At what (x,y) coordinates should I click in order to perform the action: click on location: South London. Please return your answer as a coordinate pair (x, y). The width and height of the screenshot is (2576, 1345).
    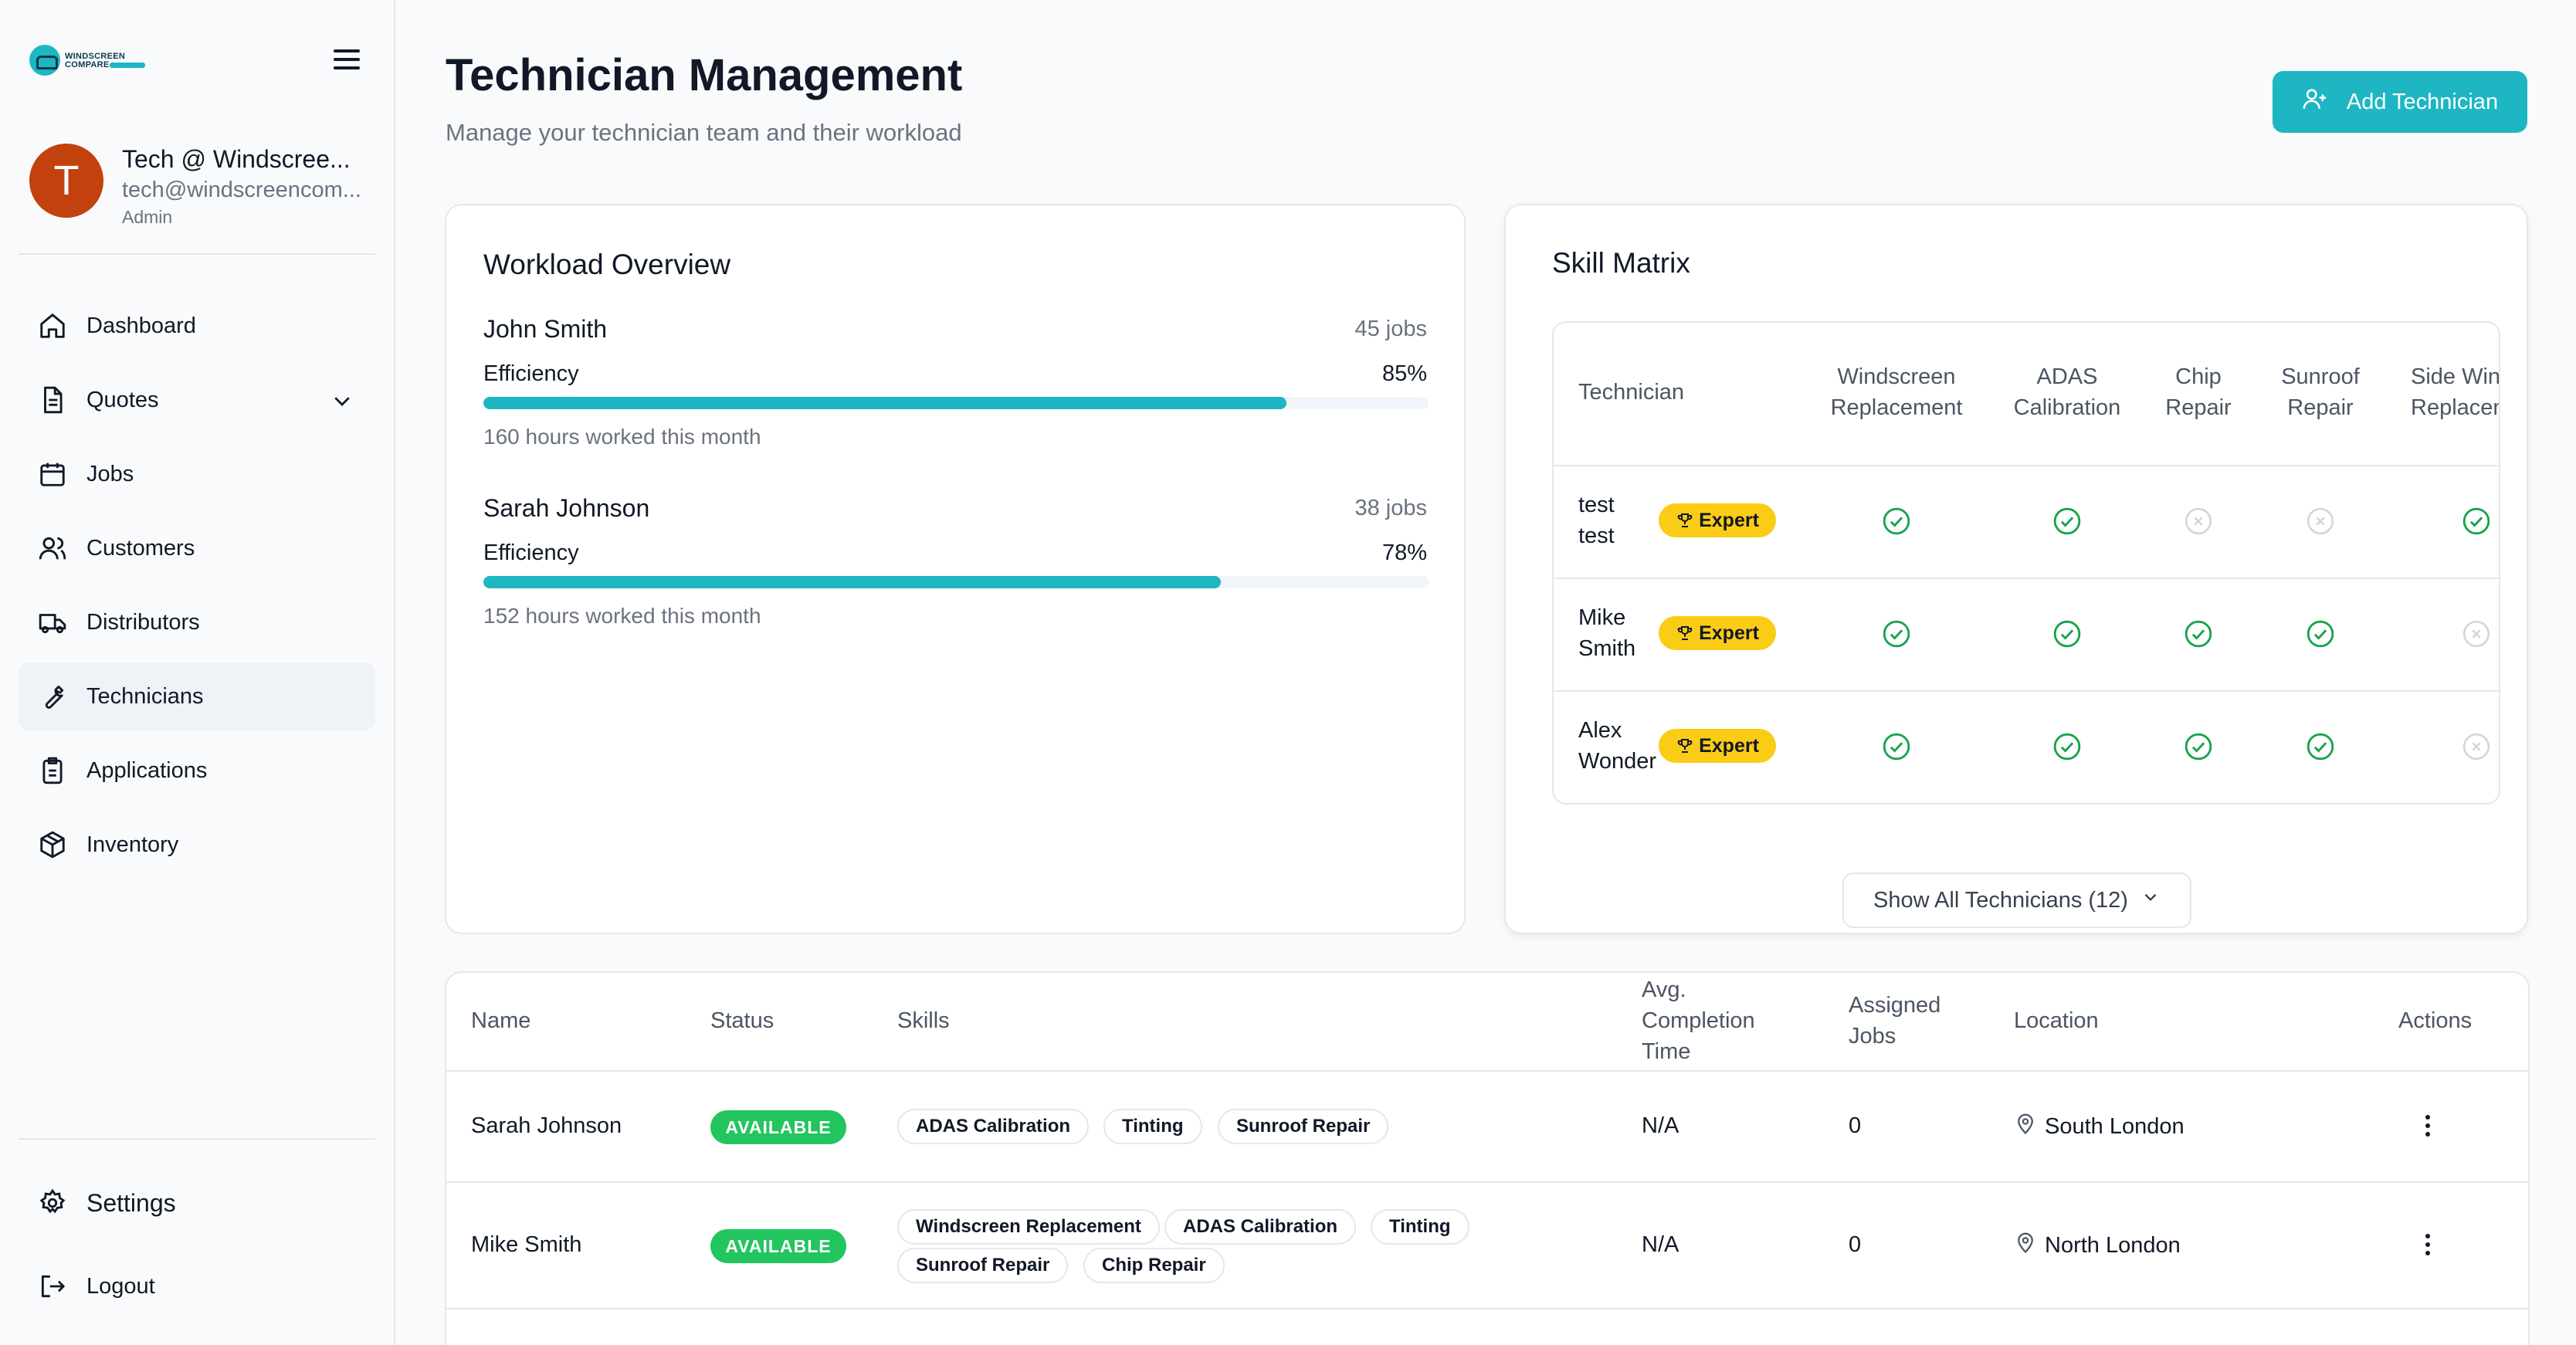
    Looking at the image, I should click on (2099, 1127).